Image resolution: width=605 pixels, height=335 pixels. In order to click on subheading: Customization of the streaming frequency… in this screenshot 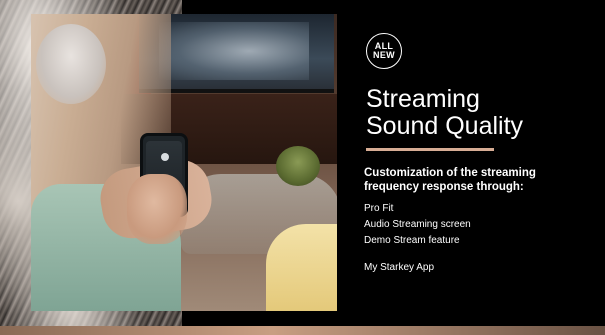, I will do `click(474, 180)`.